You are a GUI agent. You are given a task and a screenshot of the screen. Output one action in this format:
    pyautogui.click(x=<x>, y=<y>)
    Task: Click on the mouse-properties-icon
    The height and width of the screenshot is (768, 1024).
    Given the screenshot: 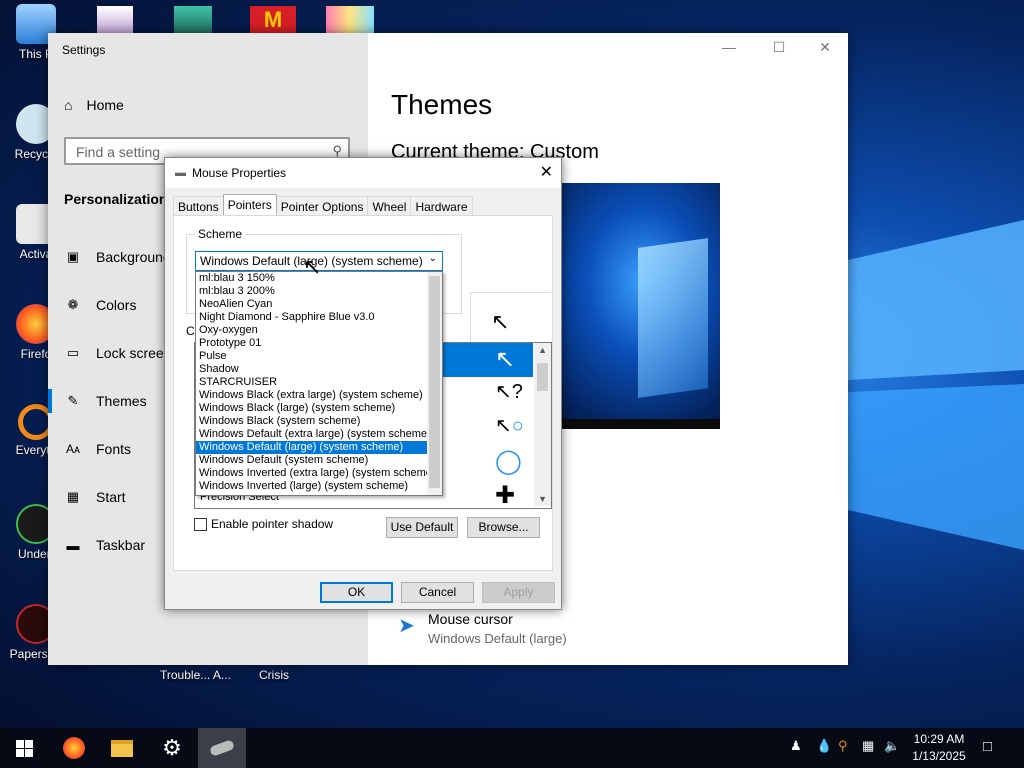 What is the action you would take?
    pyautogui.click(x=222, y=748)
    